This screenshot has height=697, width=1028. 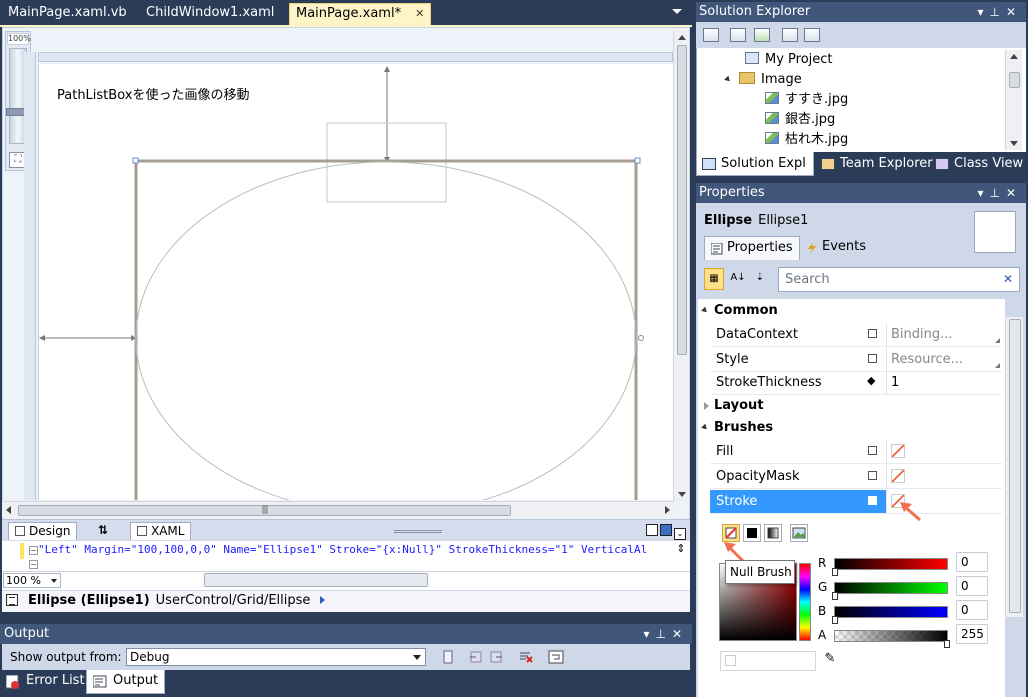 What do you see at coordinates (418, 531) in the screenshot?
I see `splitter-grip` at bounding box center [418, 531].